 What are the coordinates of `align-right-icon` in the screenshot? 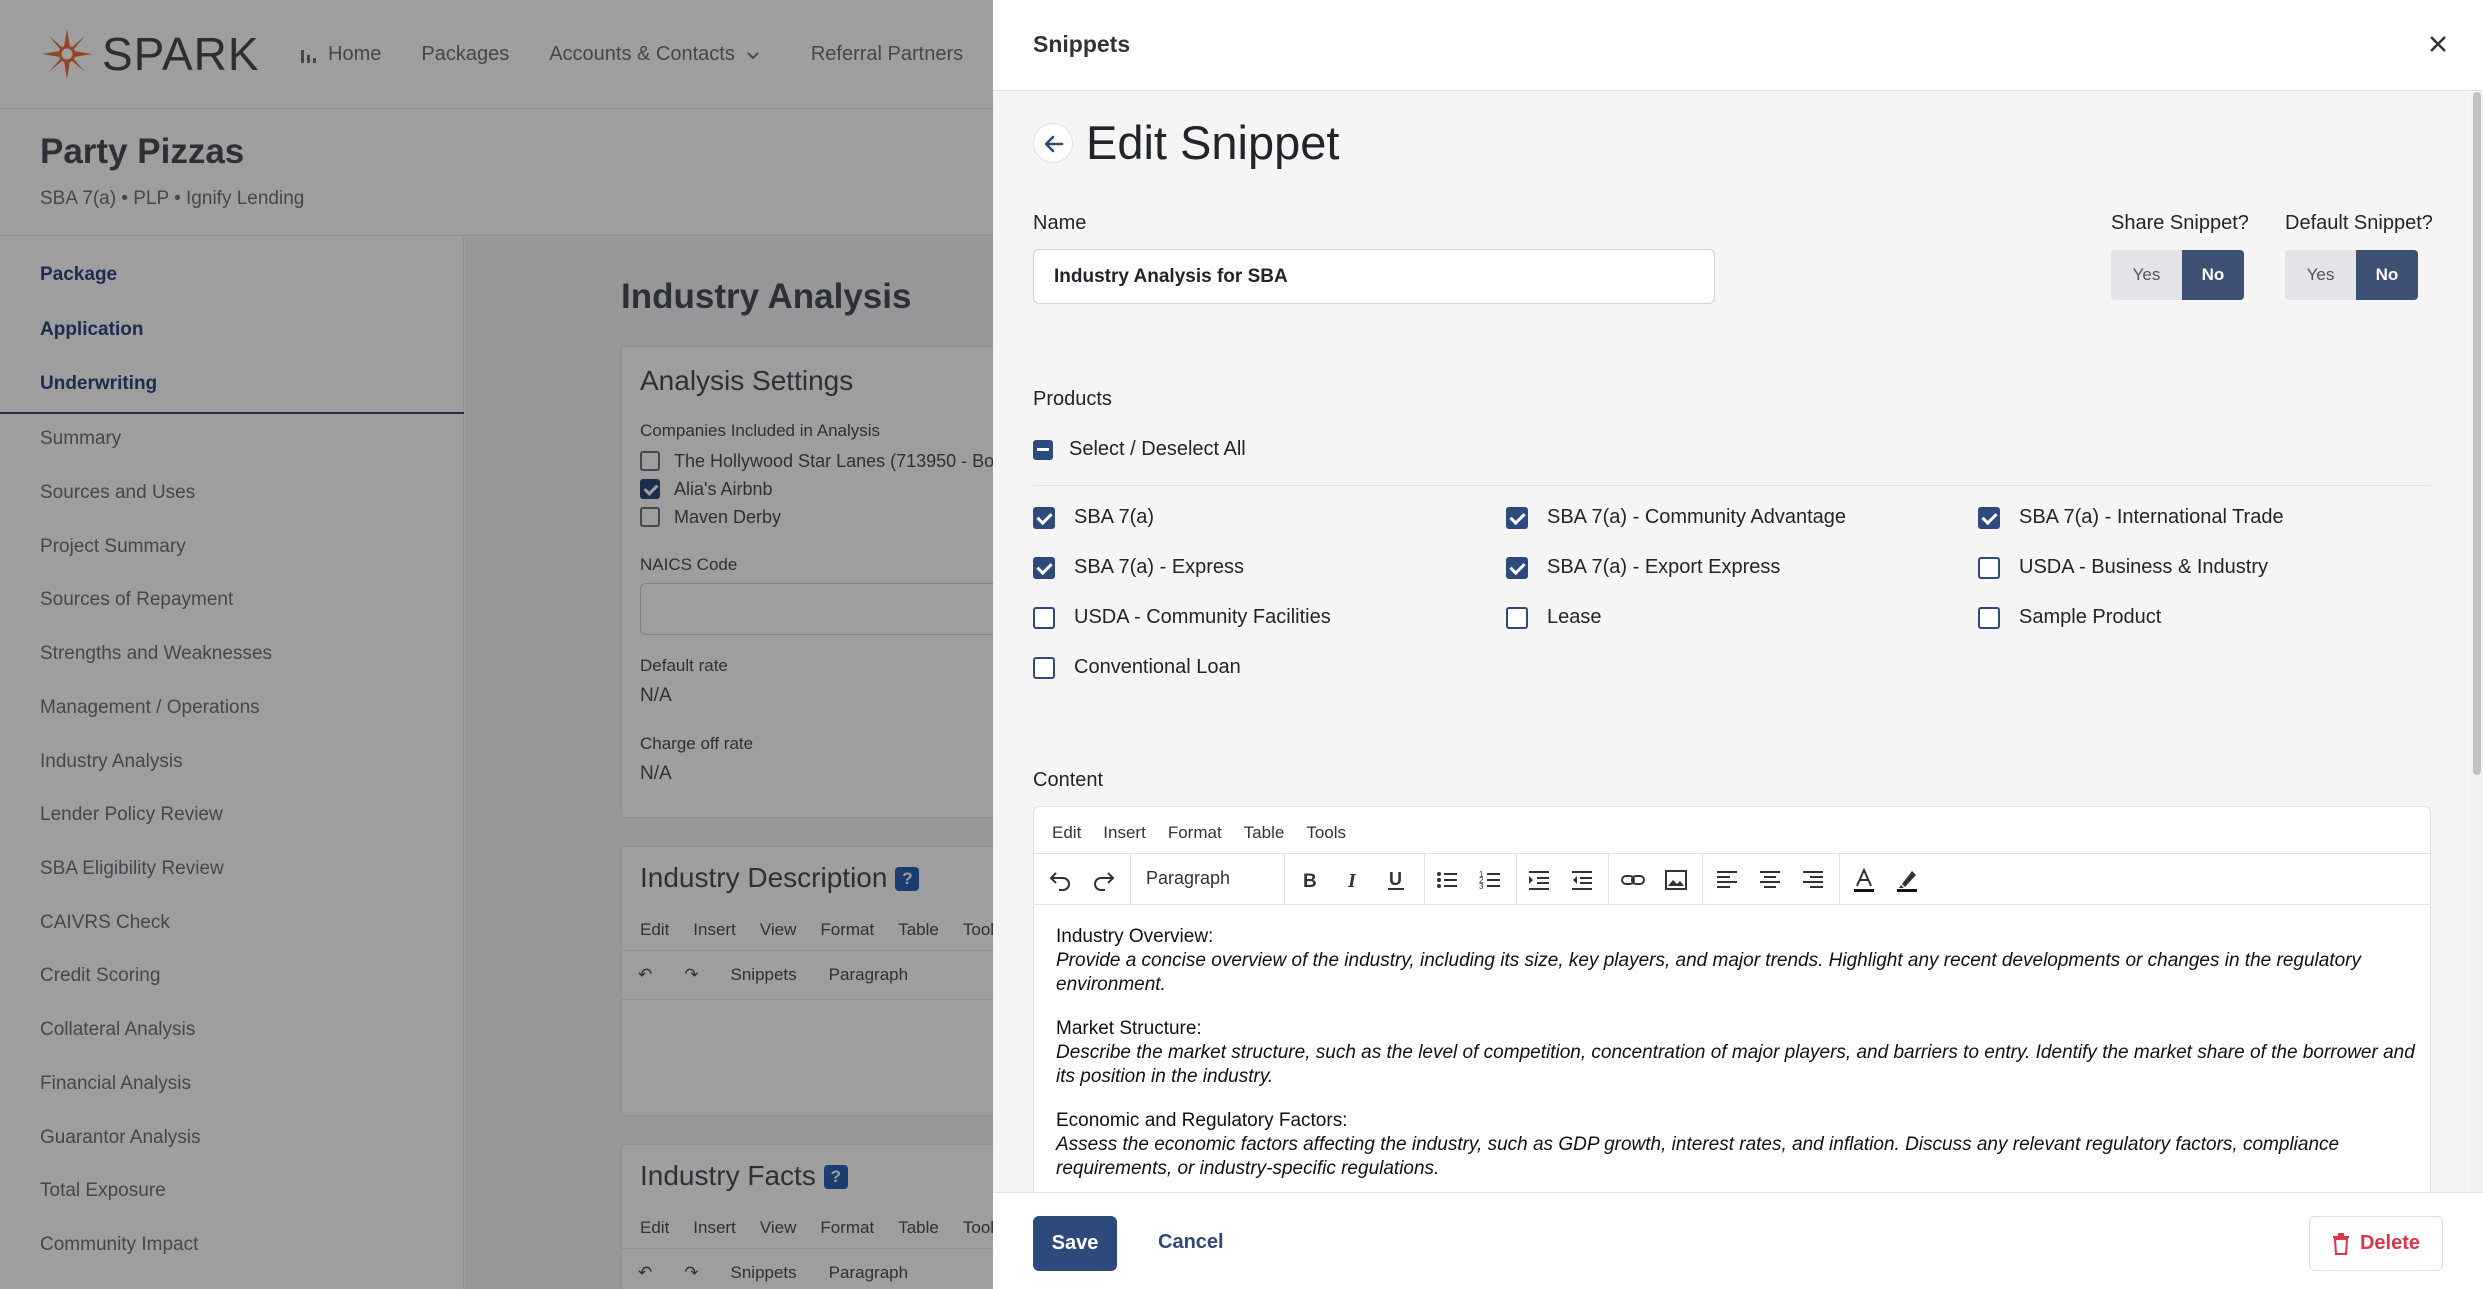 It's located at (1813, 880).